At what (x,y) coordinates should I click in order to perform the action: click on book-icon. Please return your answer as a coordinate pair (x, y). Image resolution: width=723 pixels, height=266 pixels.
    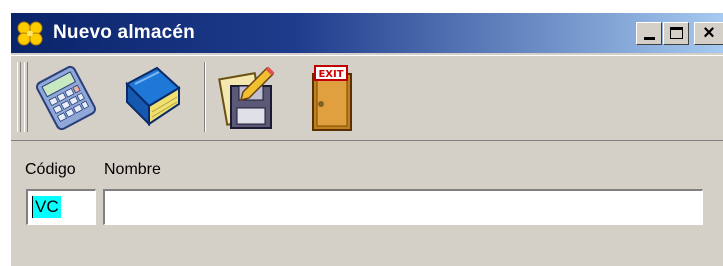
    Looking at the image, I should click on (153, 96).